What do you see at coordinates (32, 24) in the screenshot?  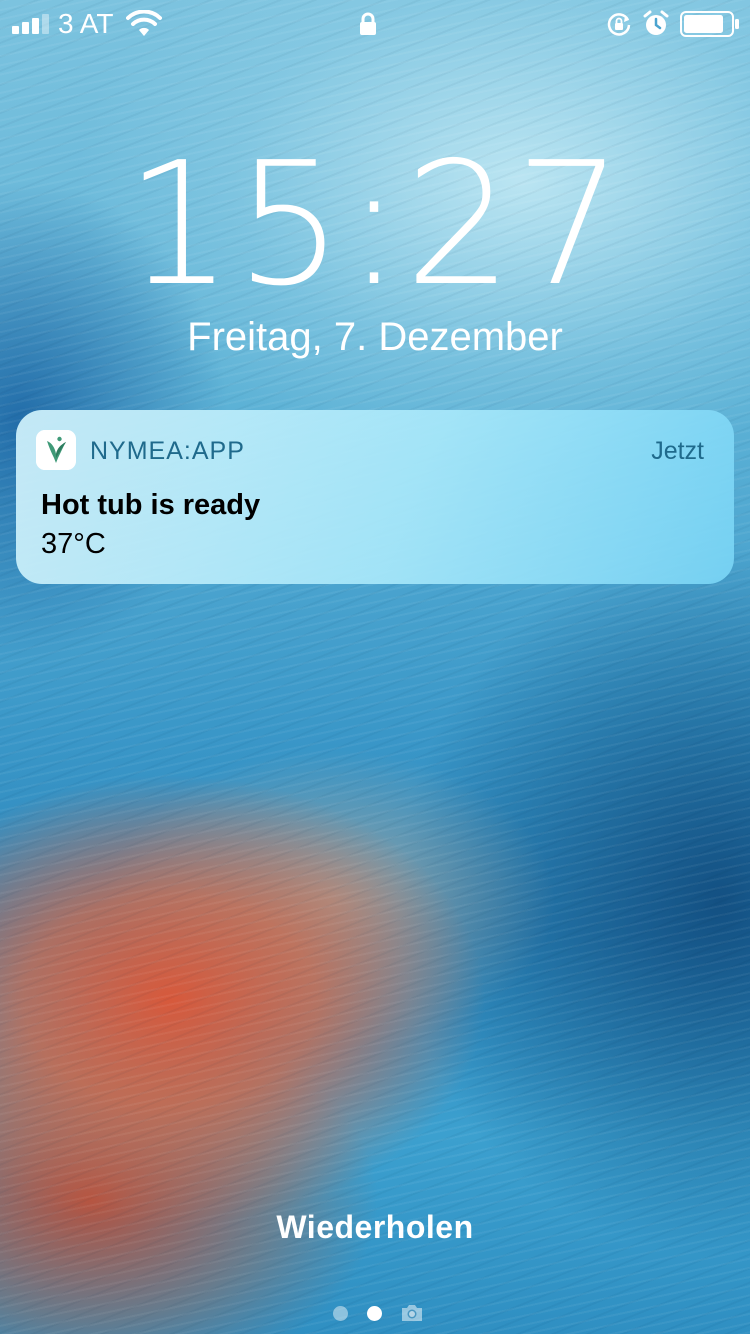 I see `signal-icon` at bounding box center [32, 24].